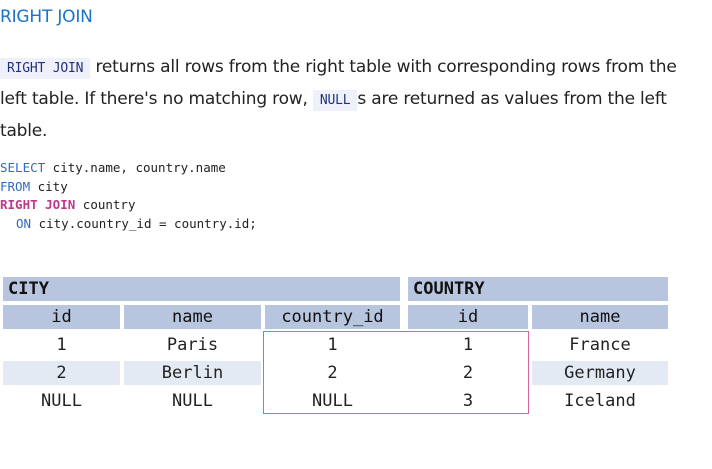 This screenshot has width=712, height=469. What do you see at coordinates (538, 289) in the screenshot?
I see `country-table-title: COUNTRY` at bounding box center [538, 289].